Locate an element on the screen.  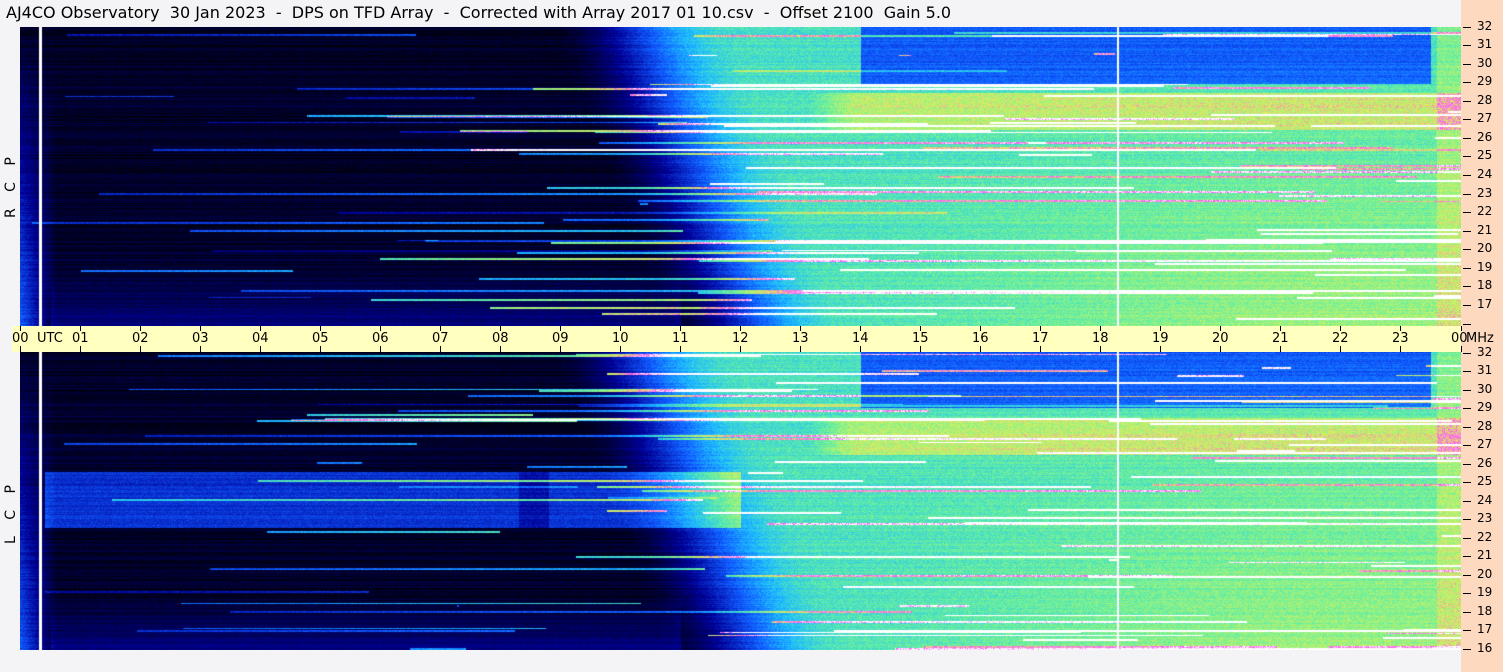
freq-tick-label: 19 is located at coordinates (1485, 267).